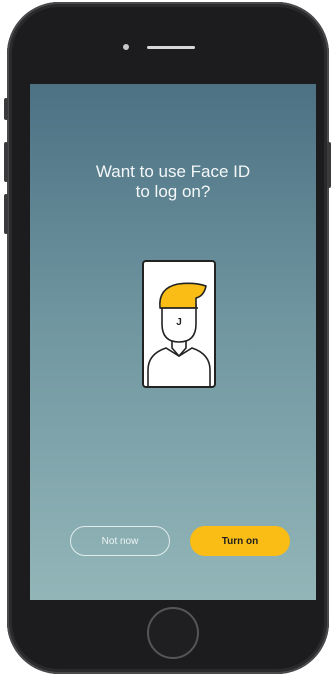 The height and width of the screenshot is (679, 333). What do you see at coordinates (6, 214) in the screenshot?
I see `volume-down-button` at bounding box center [6, 214].